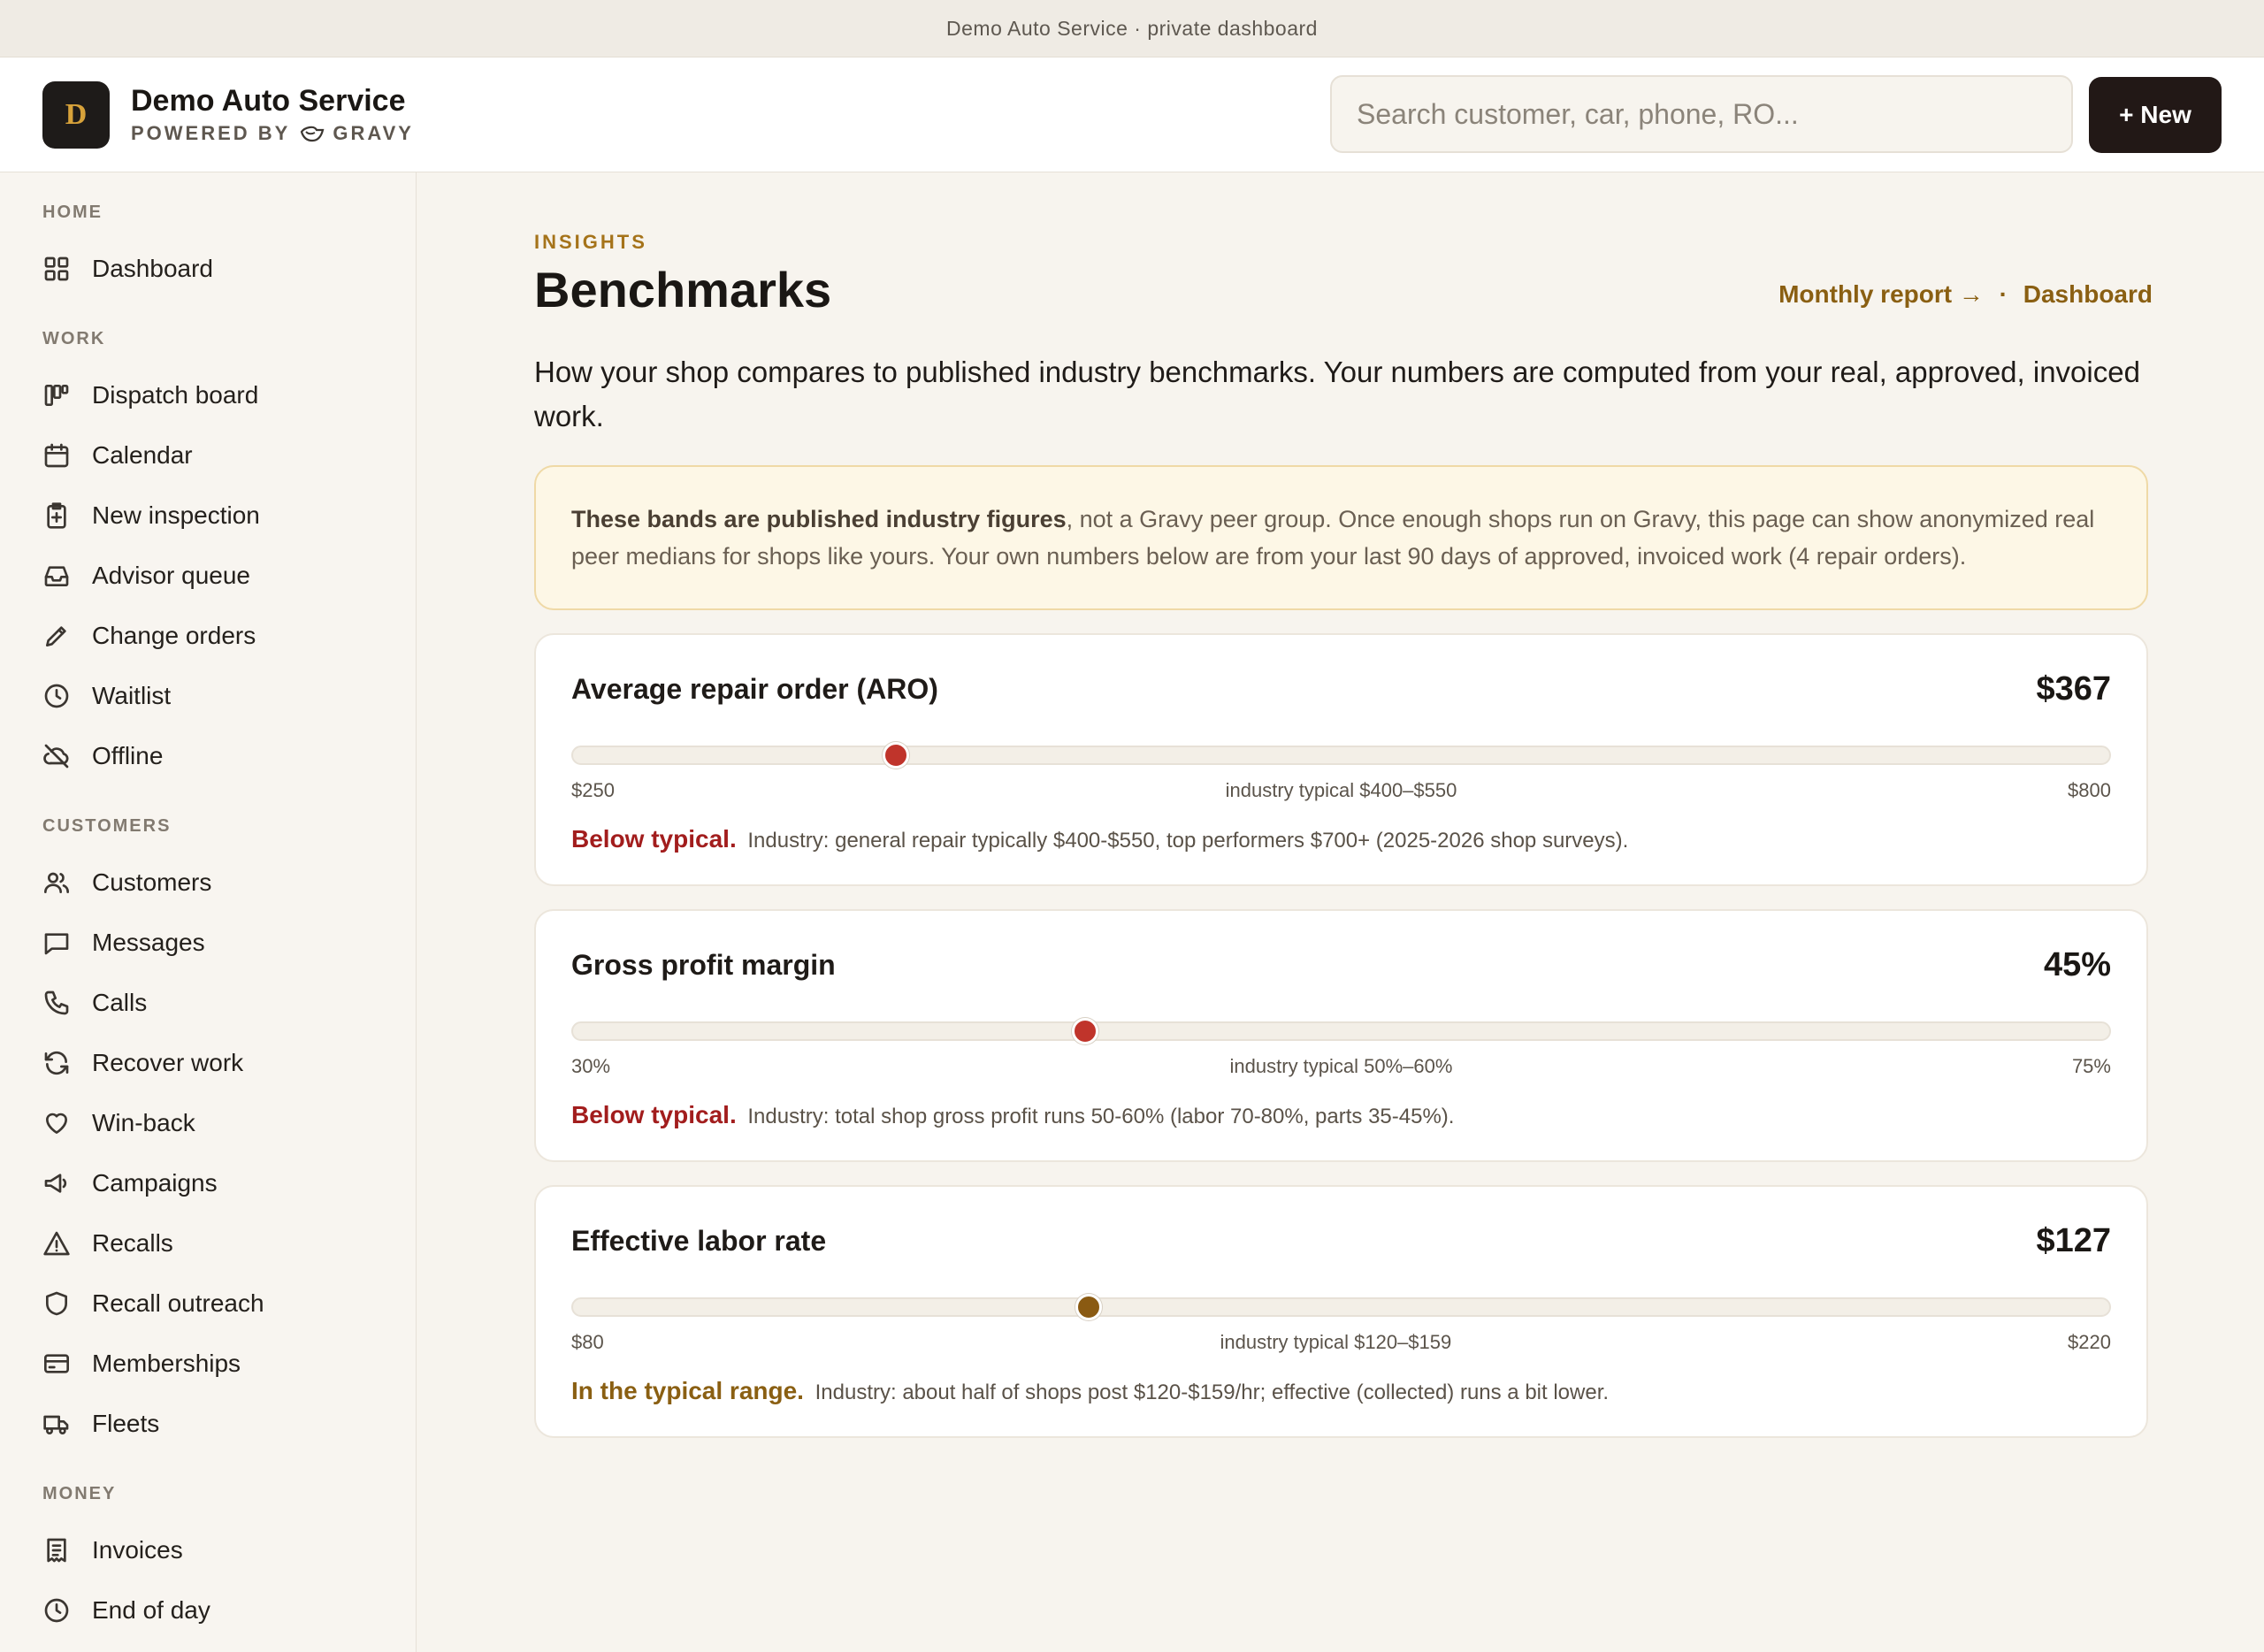 The image size is (2264, 1652). What do you see at coordinates (208, 516) in the screenshot?
I see `sidebar-item-new-inspection: New inspection` at bounding box center [208, 516].